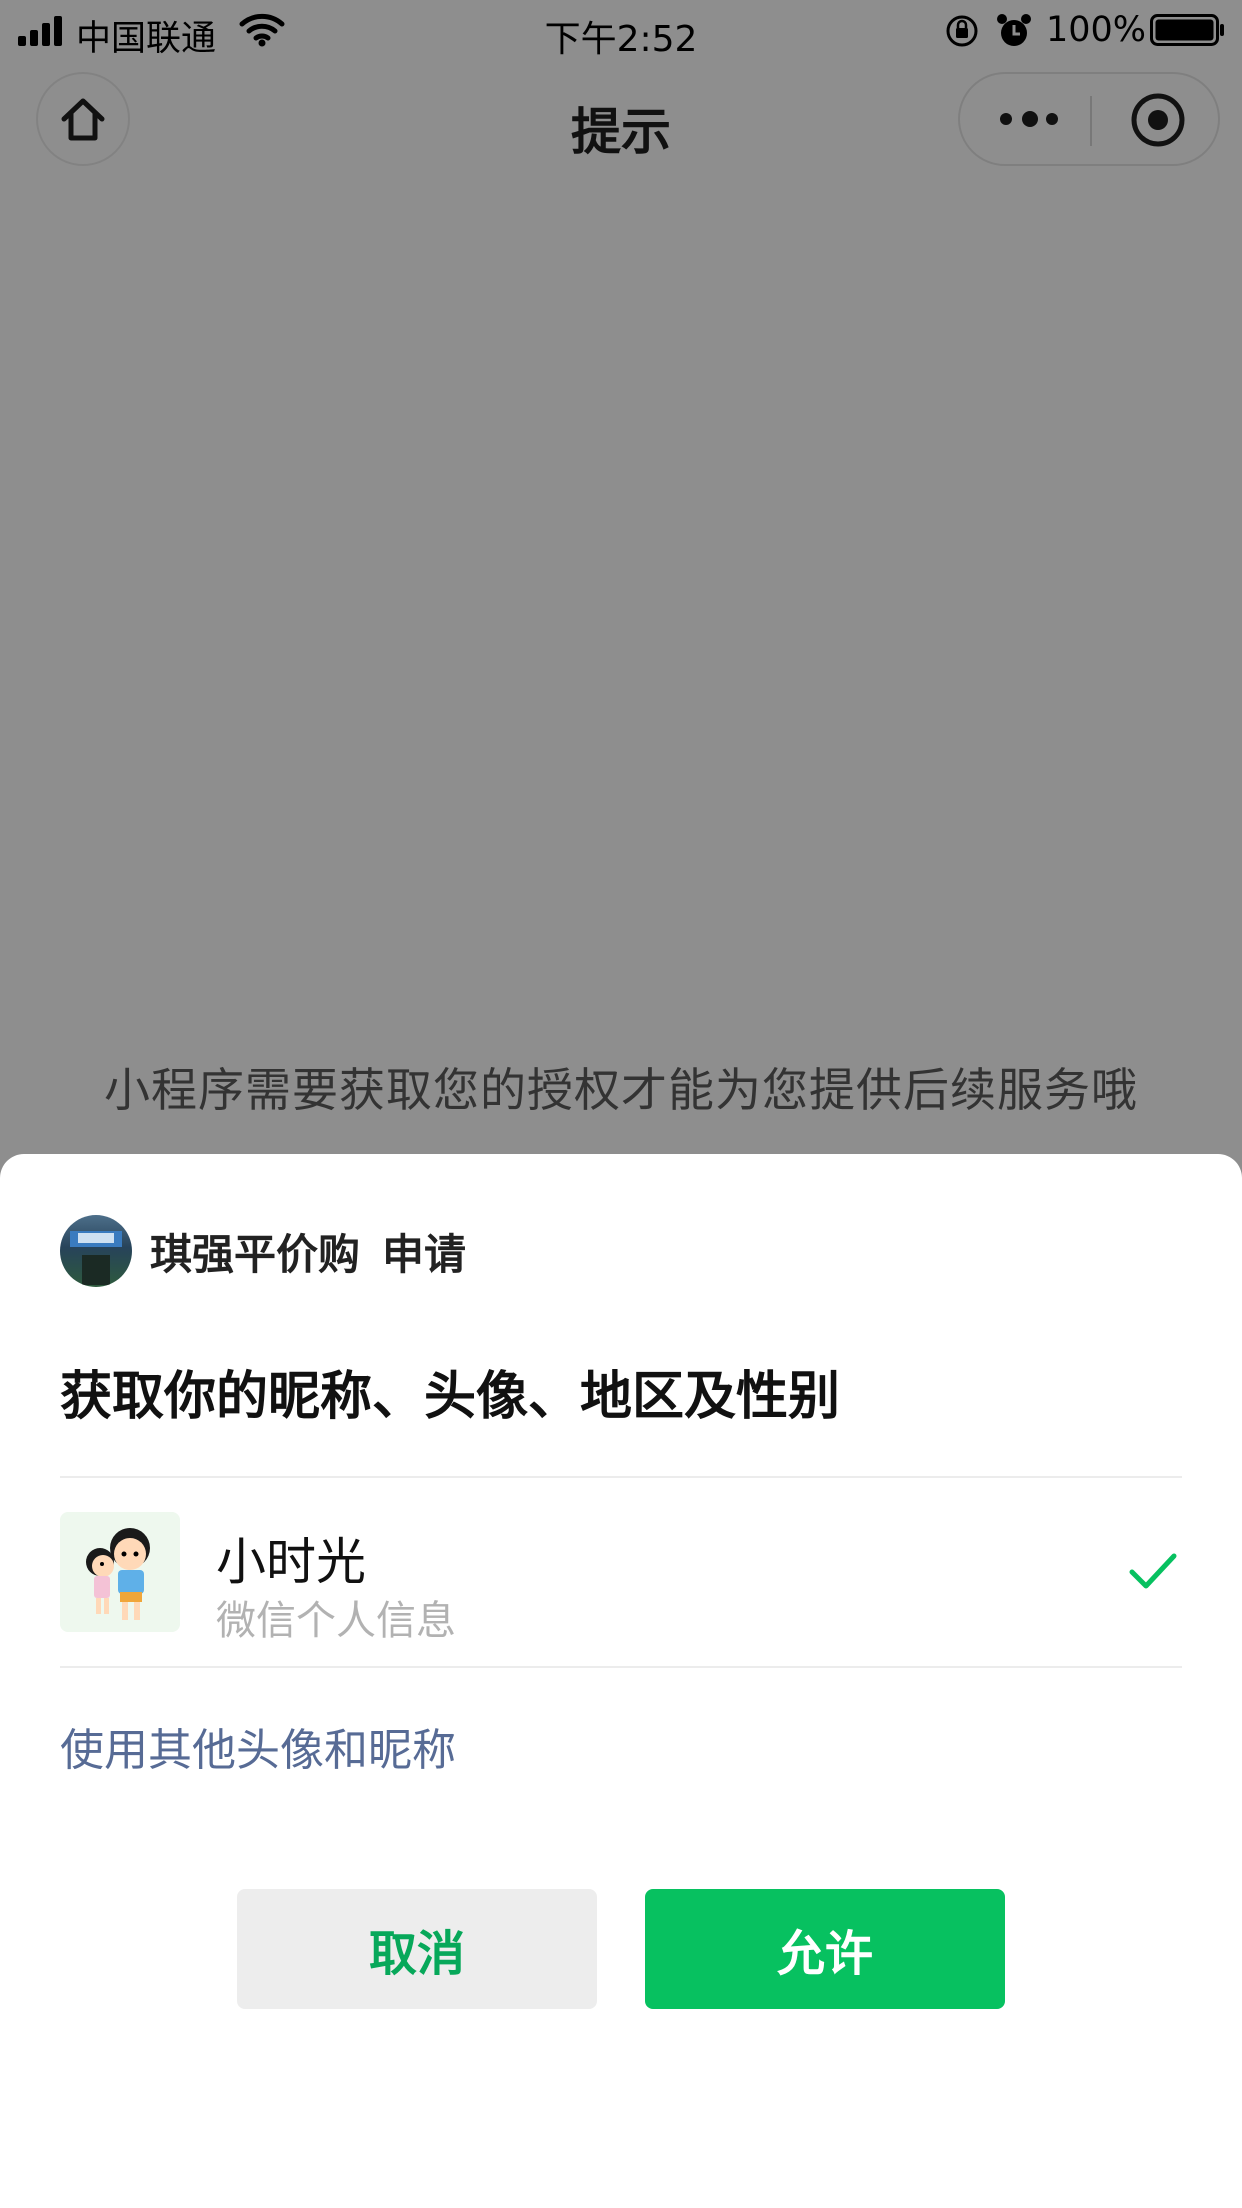  Describe the element at coordinates (424, 1254) in the screenshot. I see `apply-label: 申请` at that location.